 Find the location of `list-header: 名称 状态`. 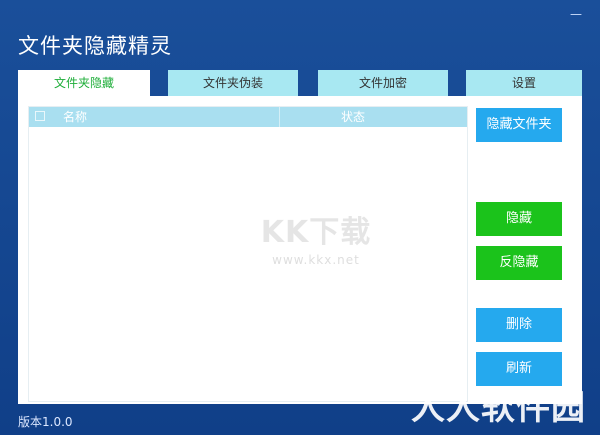

list-header: 名称 状态 is located at coordinates (248, 117).